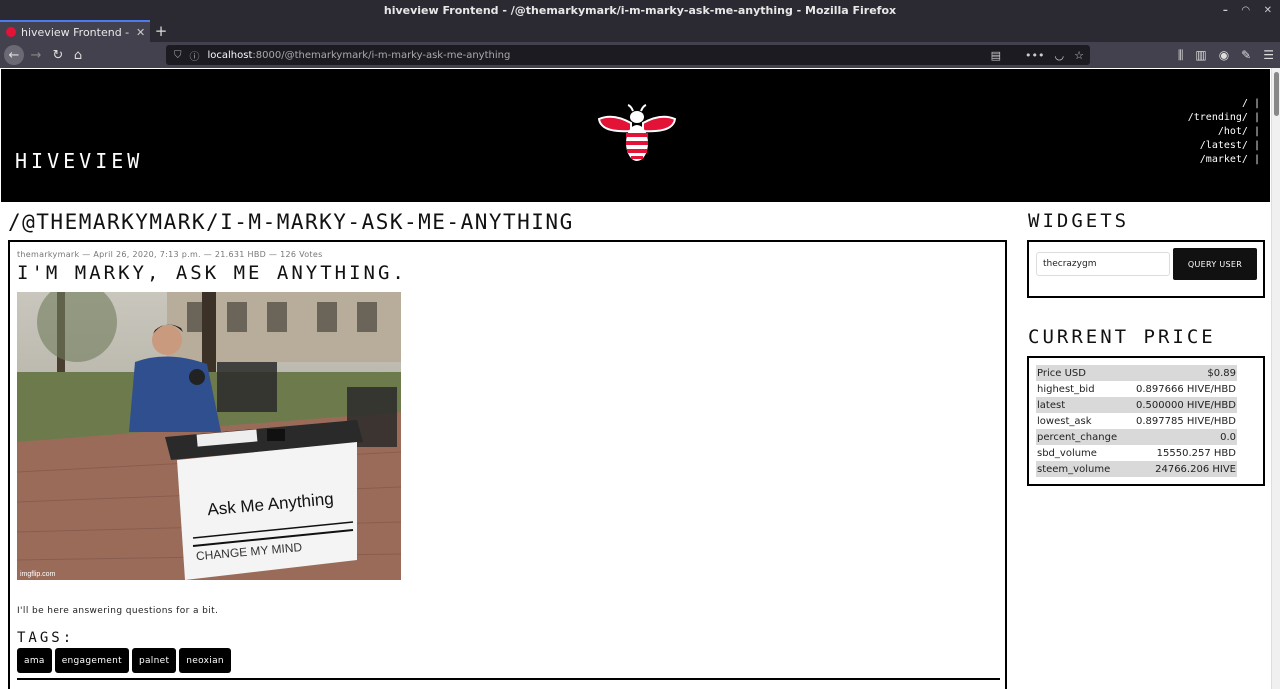 Image resolution: width=1280 pixels, height=689 pixels. Describe the element at coordinates (1081, 469) in the screenshot. I see `price-label: steem_volume` at that location.